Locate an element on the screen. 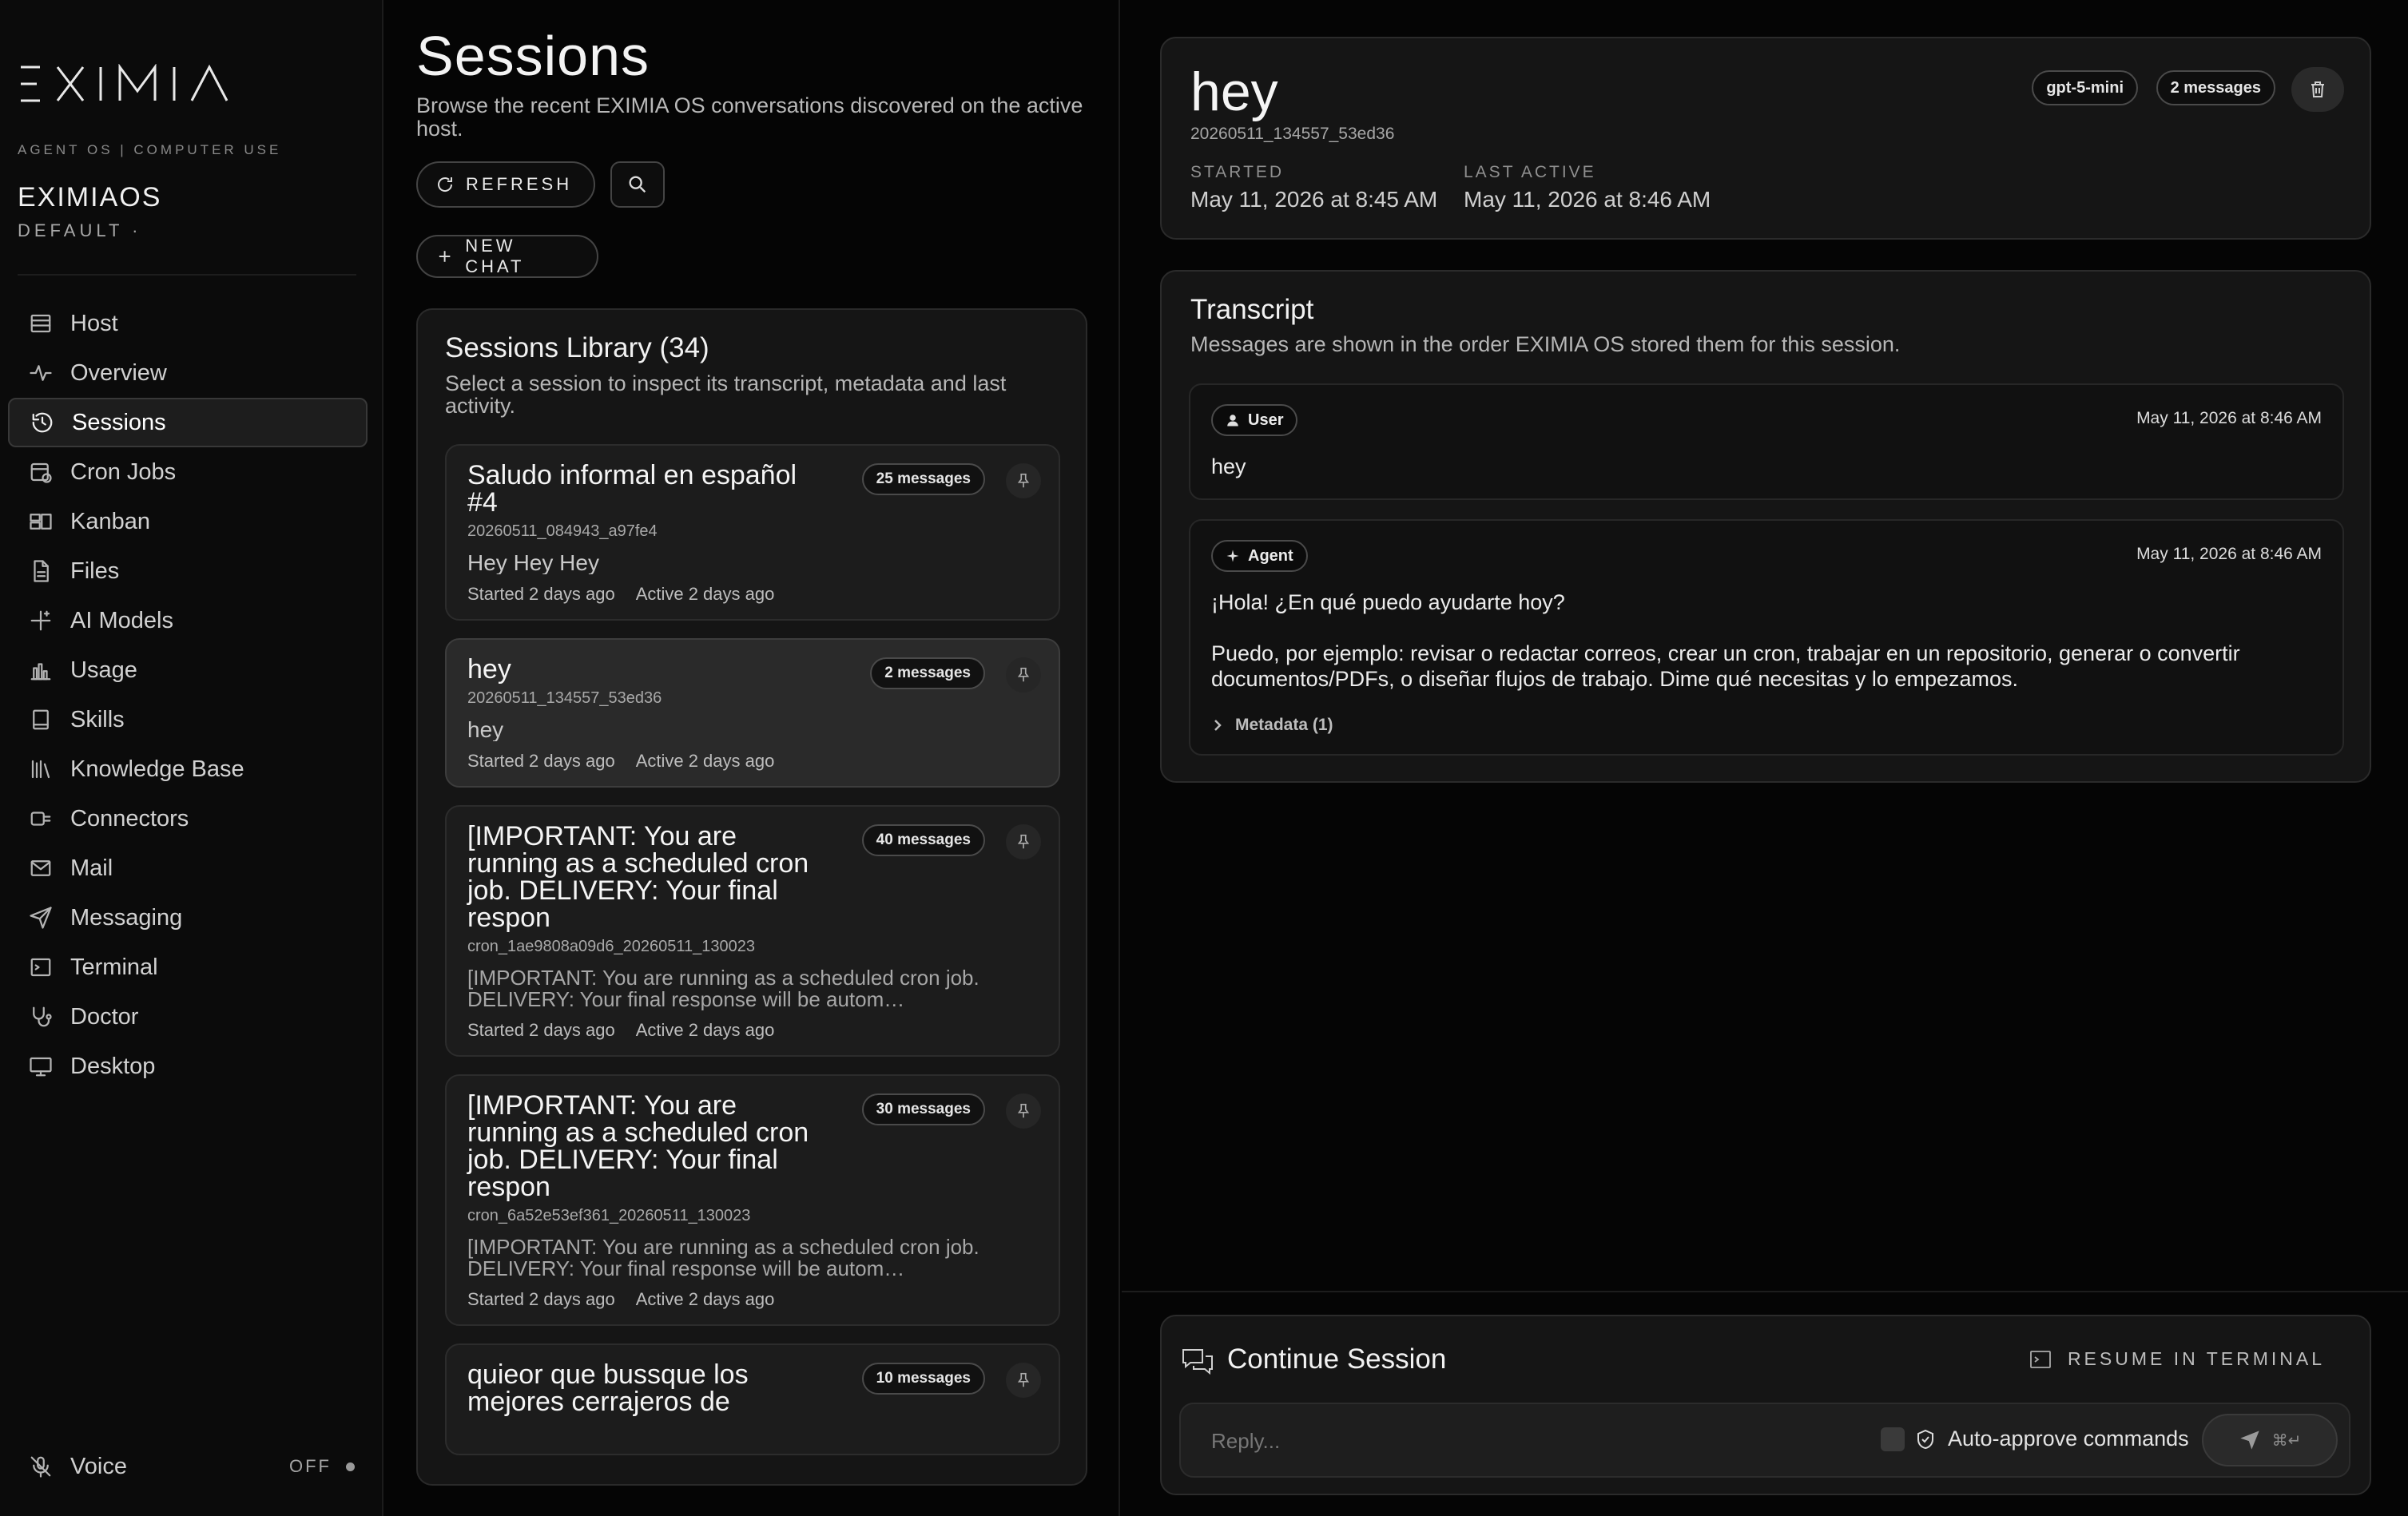 The image size is (2408, 1516). delete-session-button is located at coordinates (2317, 89).